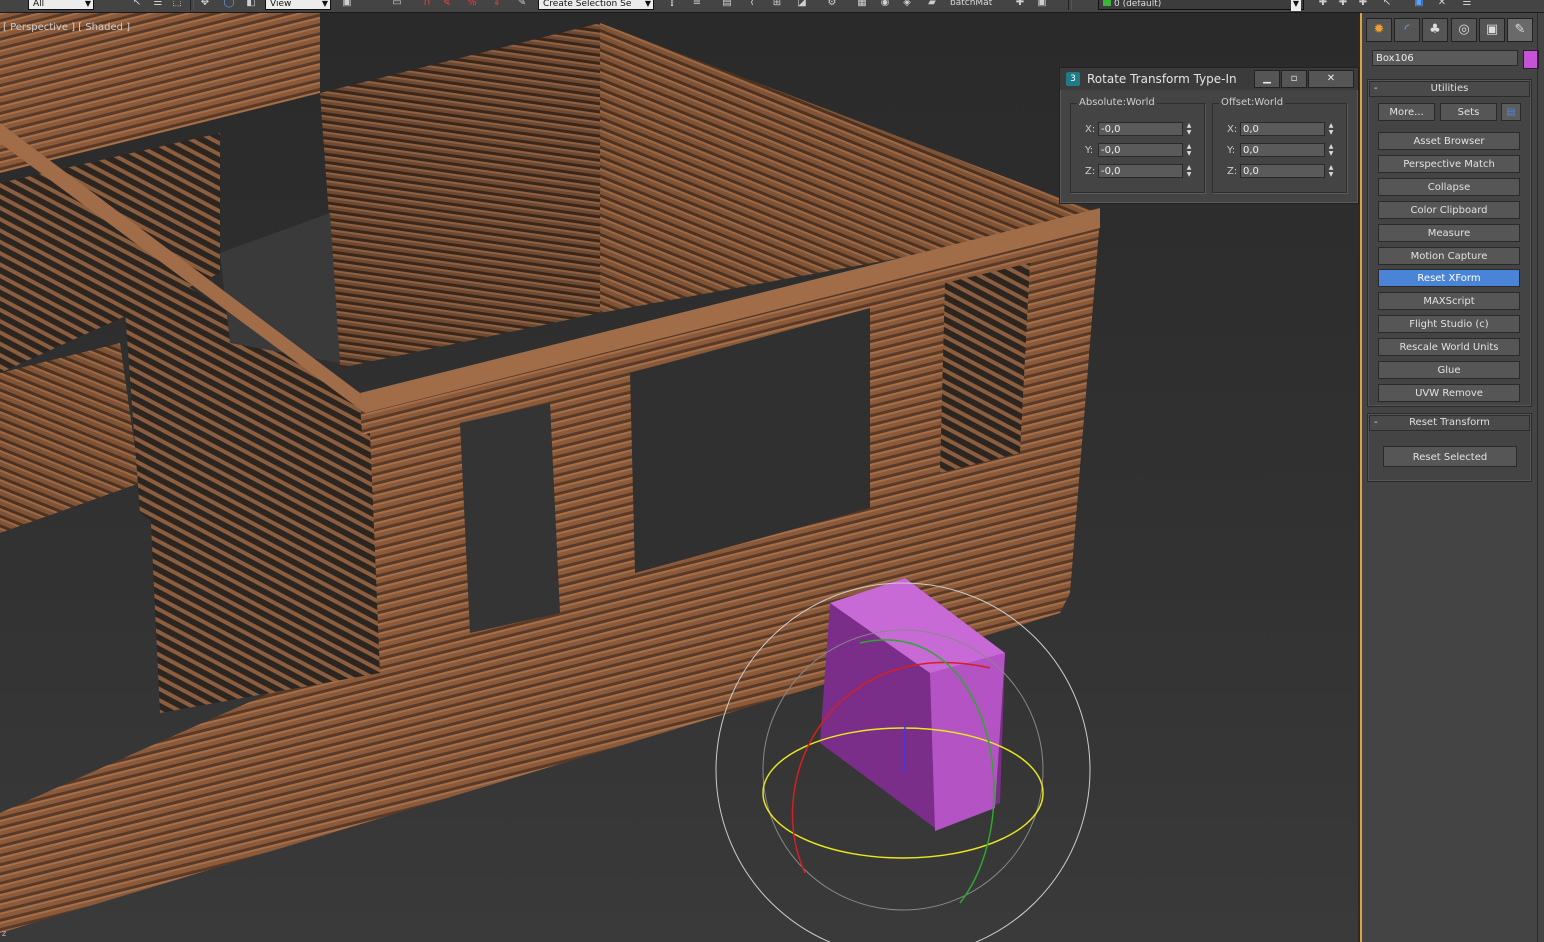 This screenshot has width=1544, height=942. What do you see at coordinates (1073, 79) in the screenshot?
I see `app-logo-icon: 3` at bounding box center [1073, 79].